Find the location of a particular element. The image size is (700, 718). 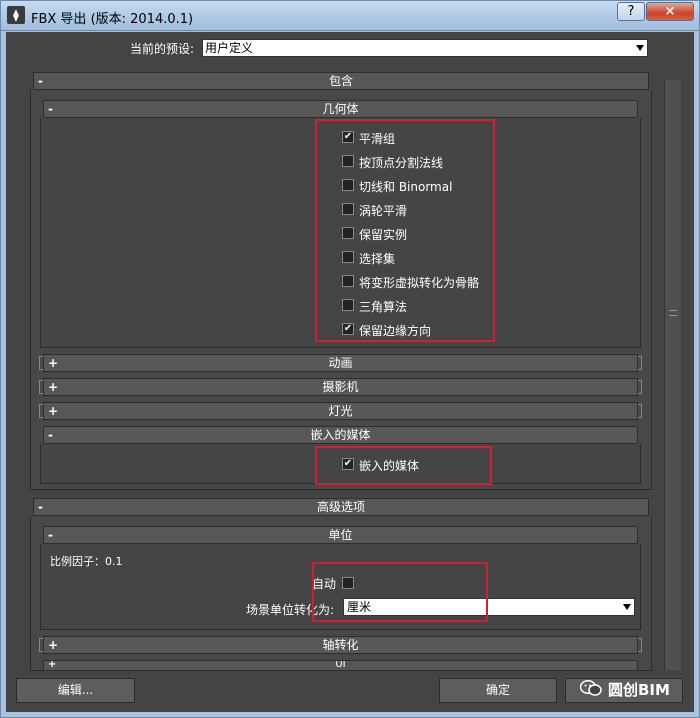

group-title-animation: 动画 is located at coordinates (340, 363).